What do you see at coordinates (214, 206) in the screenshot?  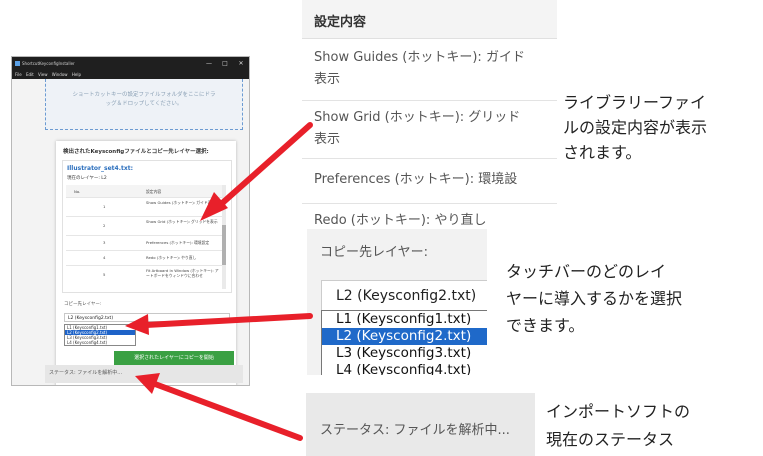 I see `arrow-settings-head` at bounding box center [214, 206].